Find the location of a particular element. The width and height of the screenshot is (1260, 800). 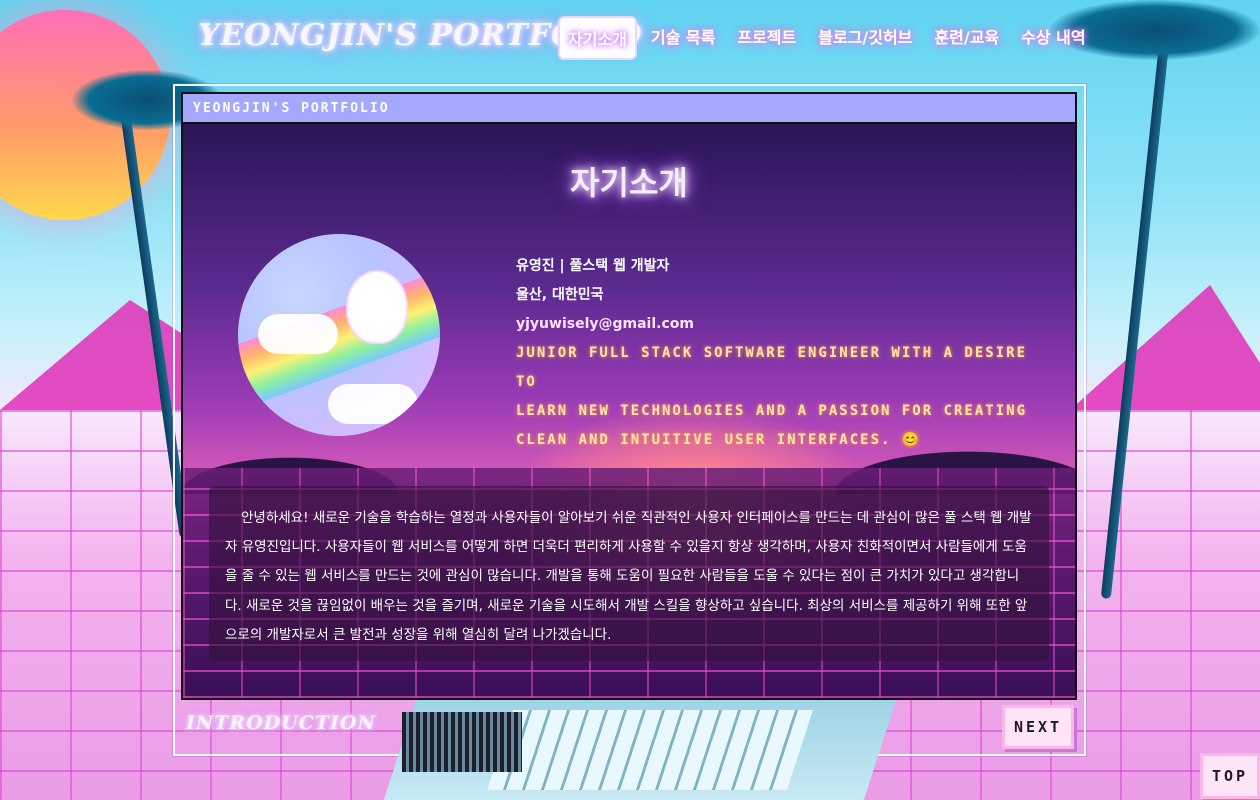

scroll-top-button: TOP is located at coordinates (1230, 776).